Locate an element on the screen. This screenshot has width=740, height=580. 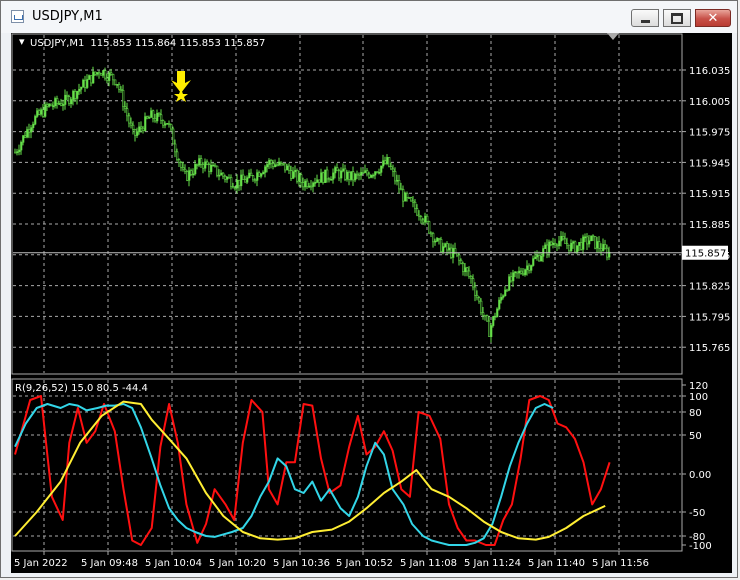
maximize-button is located at coordinates (677, 18).